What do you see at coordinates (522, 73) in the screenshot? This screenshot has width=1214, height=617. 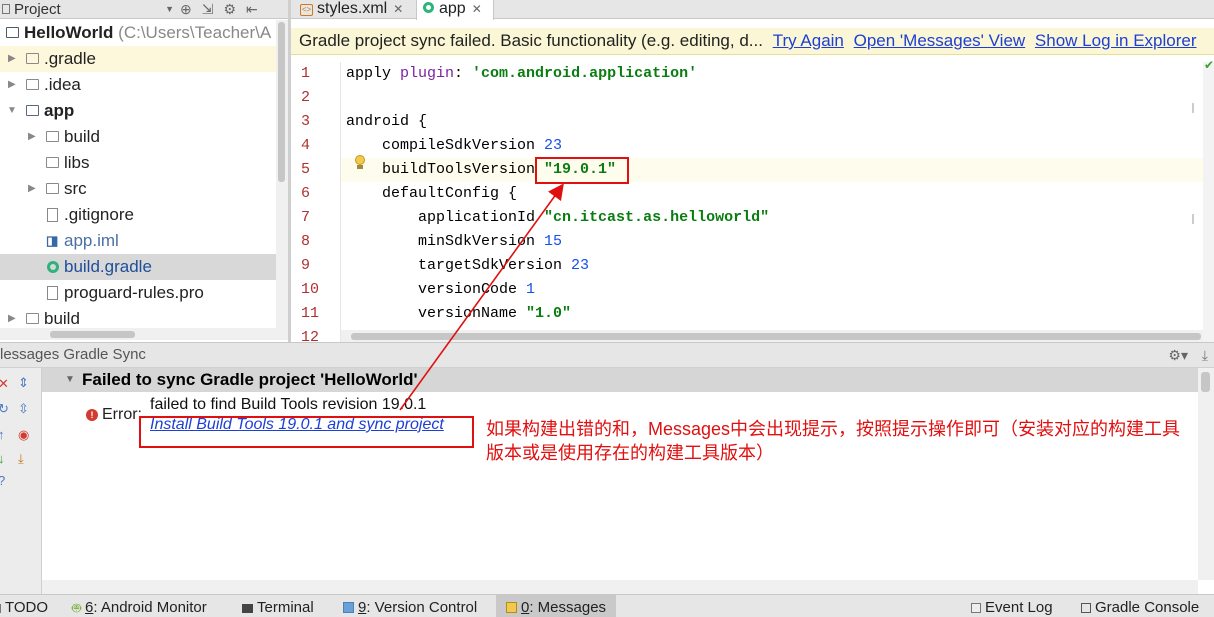 I see `code-line: apply plugin: 'com.android.application'` at bounding box center [522, 73].